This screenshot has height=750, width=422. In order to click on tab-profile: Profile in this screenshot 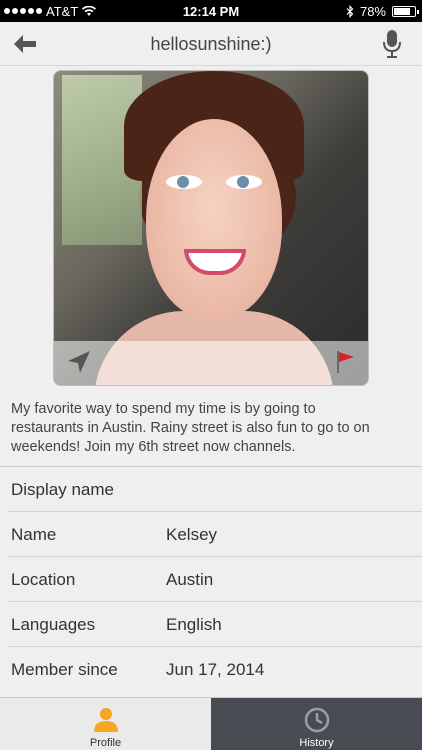, I will do `click(105, 724)`.